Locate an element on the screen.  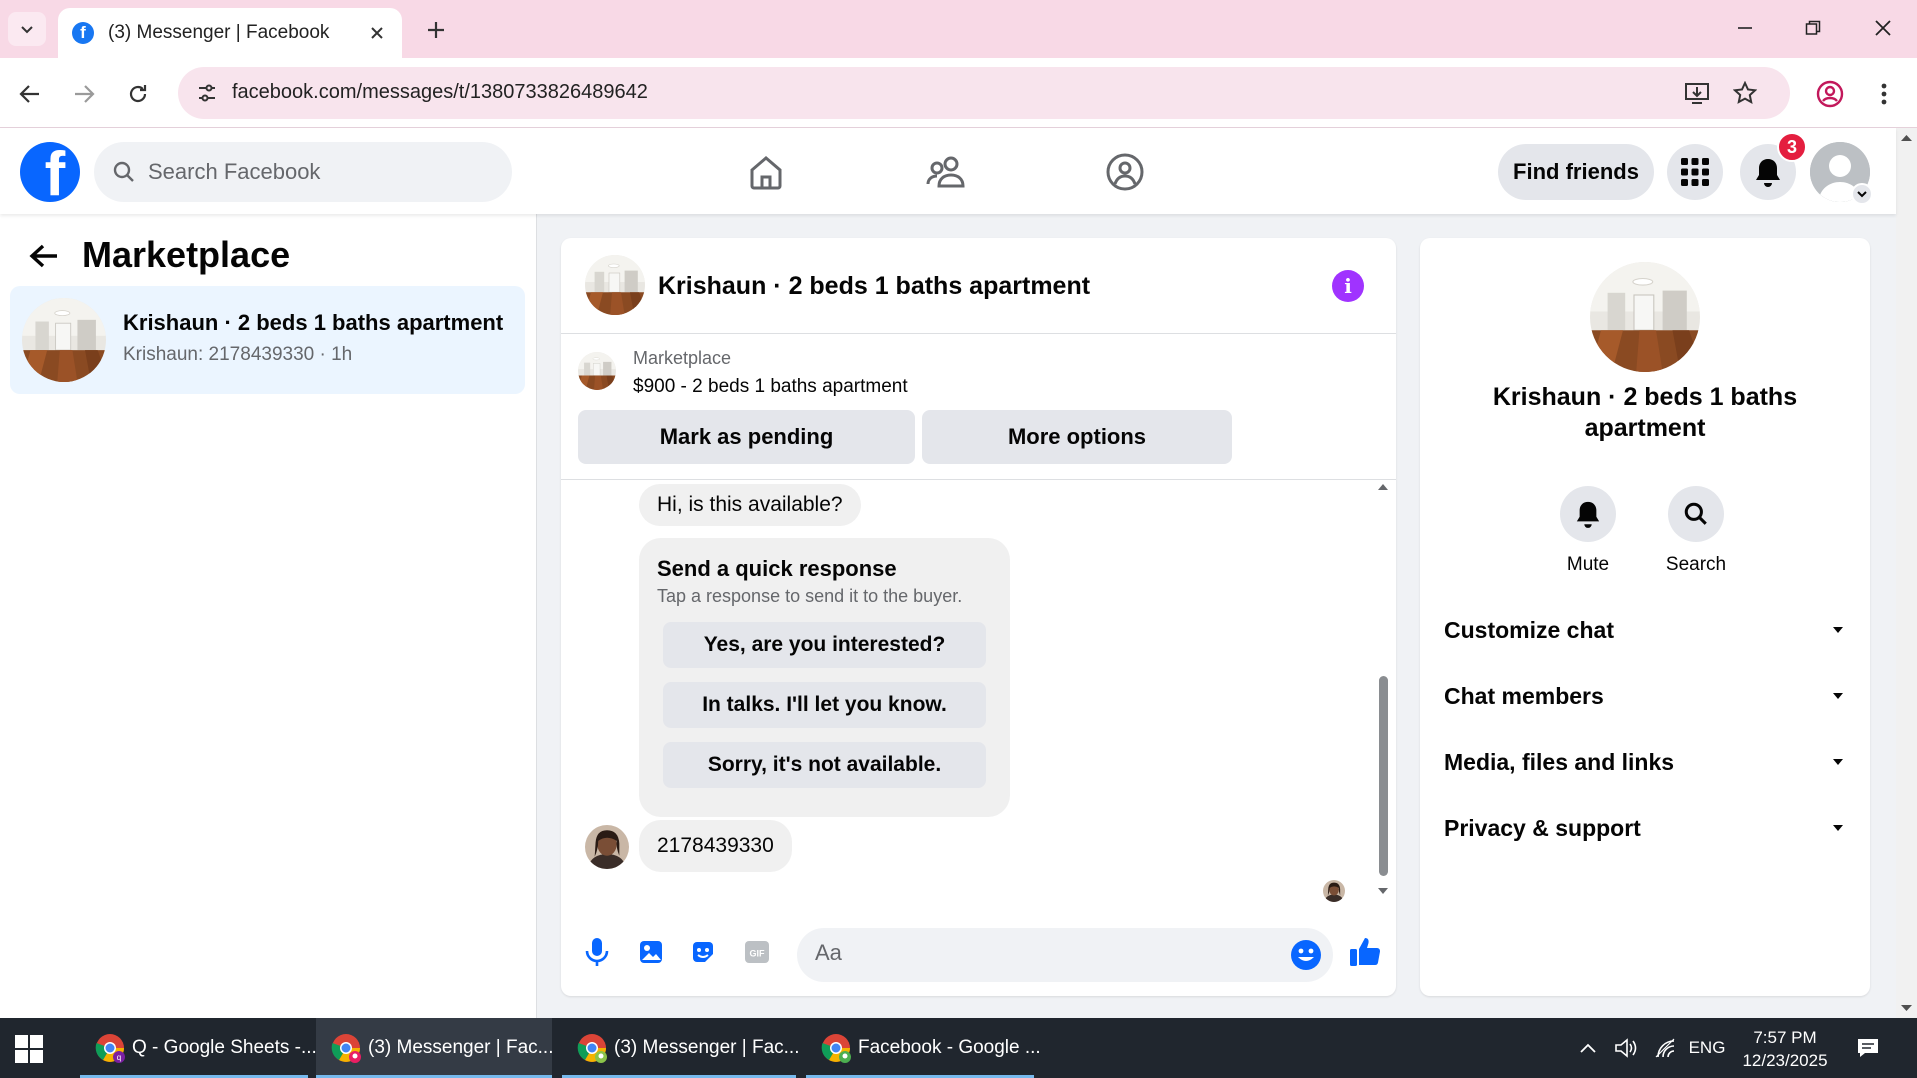
search-in-conversation-button: Search is located at coordinates (1696, 531).